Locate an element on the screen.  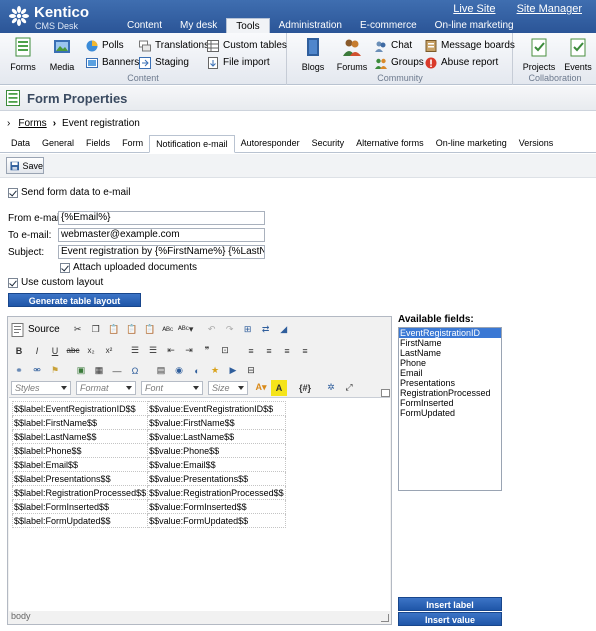
replace-icon: ⇄ is located at coordinates (266, 330).